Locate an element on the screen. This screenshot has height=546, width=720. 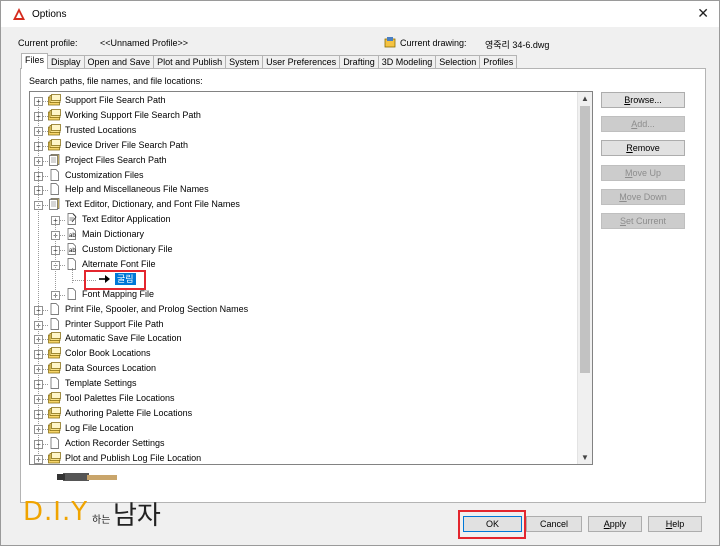
tree-row: + Device Driver File Search Path is located at coordinates (302, 145).